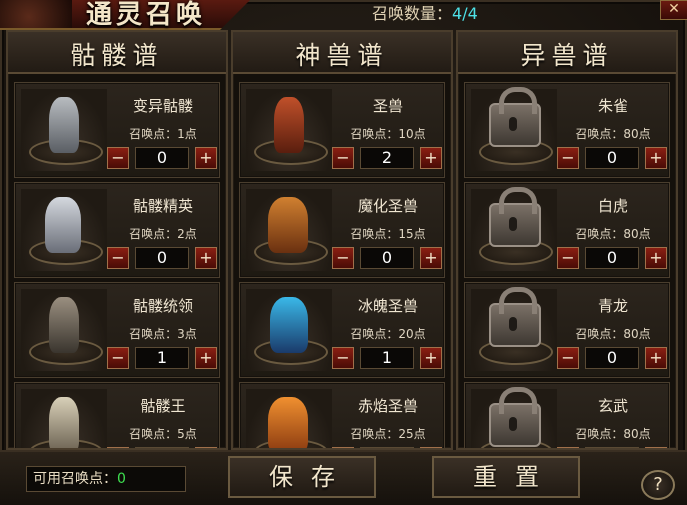 Image resolution: width=687 pixels, height=505 pixels. What do you see at coordinates (163, 434) in the screenshot?
I see `summon-cost: 召唤点：5点` at bounding box center [163, 434].